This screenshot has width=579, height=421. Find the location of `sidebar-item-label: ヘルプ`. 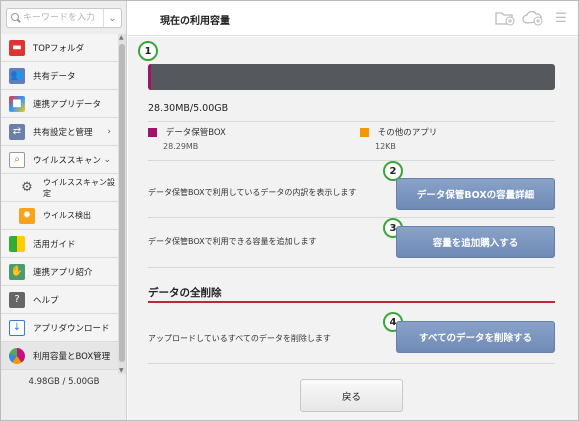

sidebar-item-label: ヘルプ is located at coordinates (46, 300).